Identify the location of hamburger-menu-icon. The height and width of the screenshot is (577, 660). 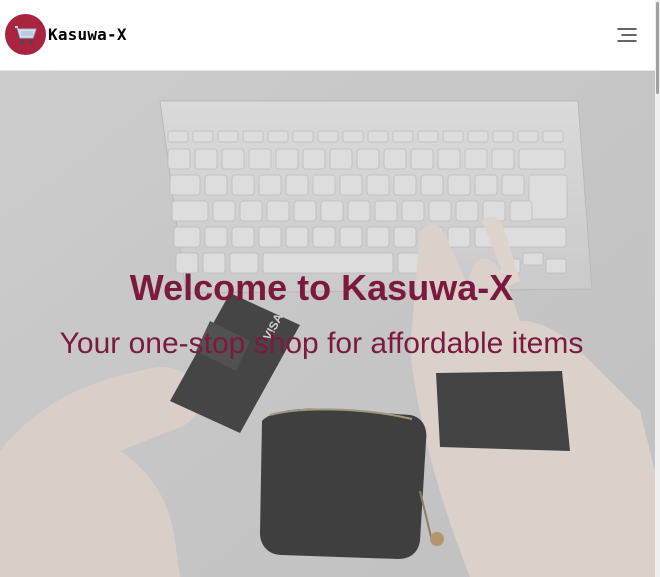
(627, 35).